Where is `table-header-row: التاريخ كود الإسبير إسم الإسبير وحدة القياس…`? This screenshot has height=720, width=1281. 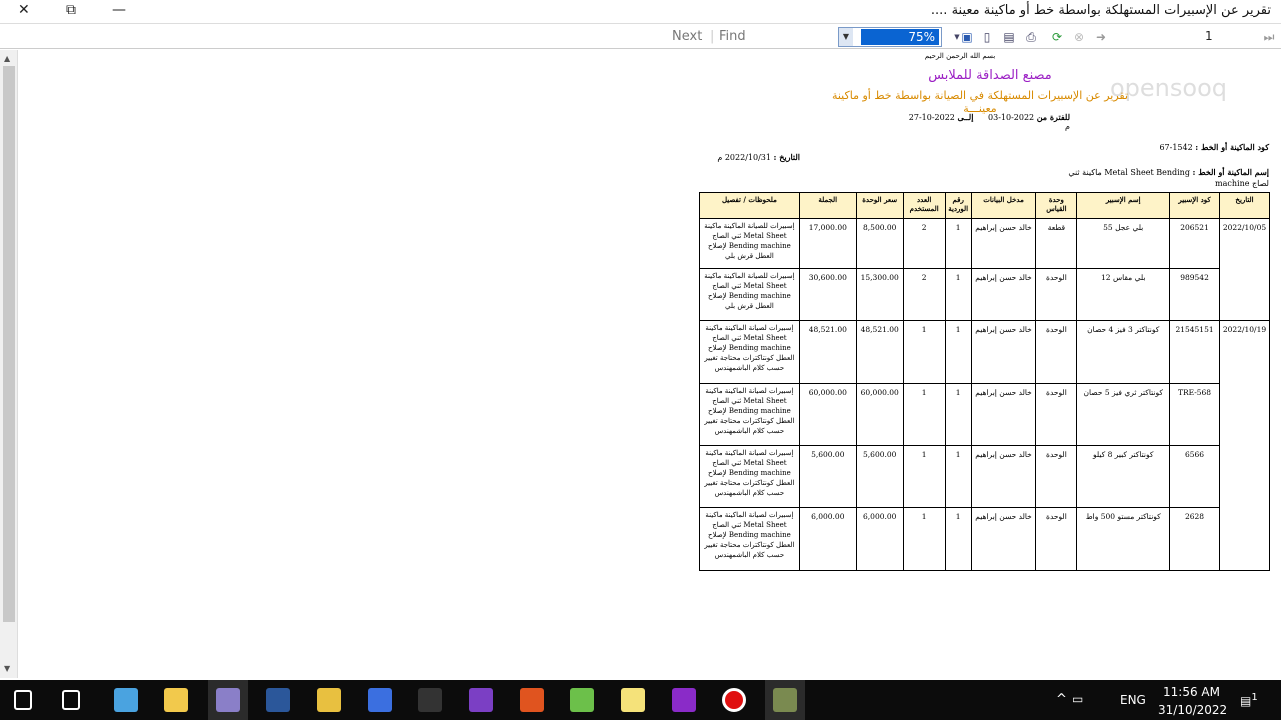 table-header-row: التاريخ كود الإسبير إسم الإسبير وحدة القياس… is located at coordinates (984, 205).